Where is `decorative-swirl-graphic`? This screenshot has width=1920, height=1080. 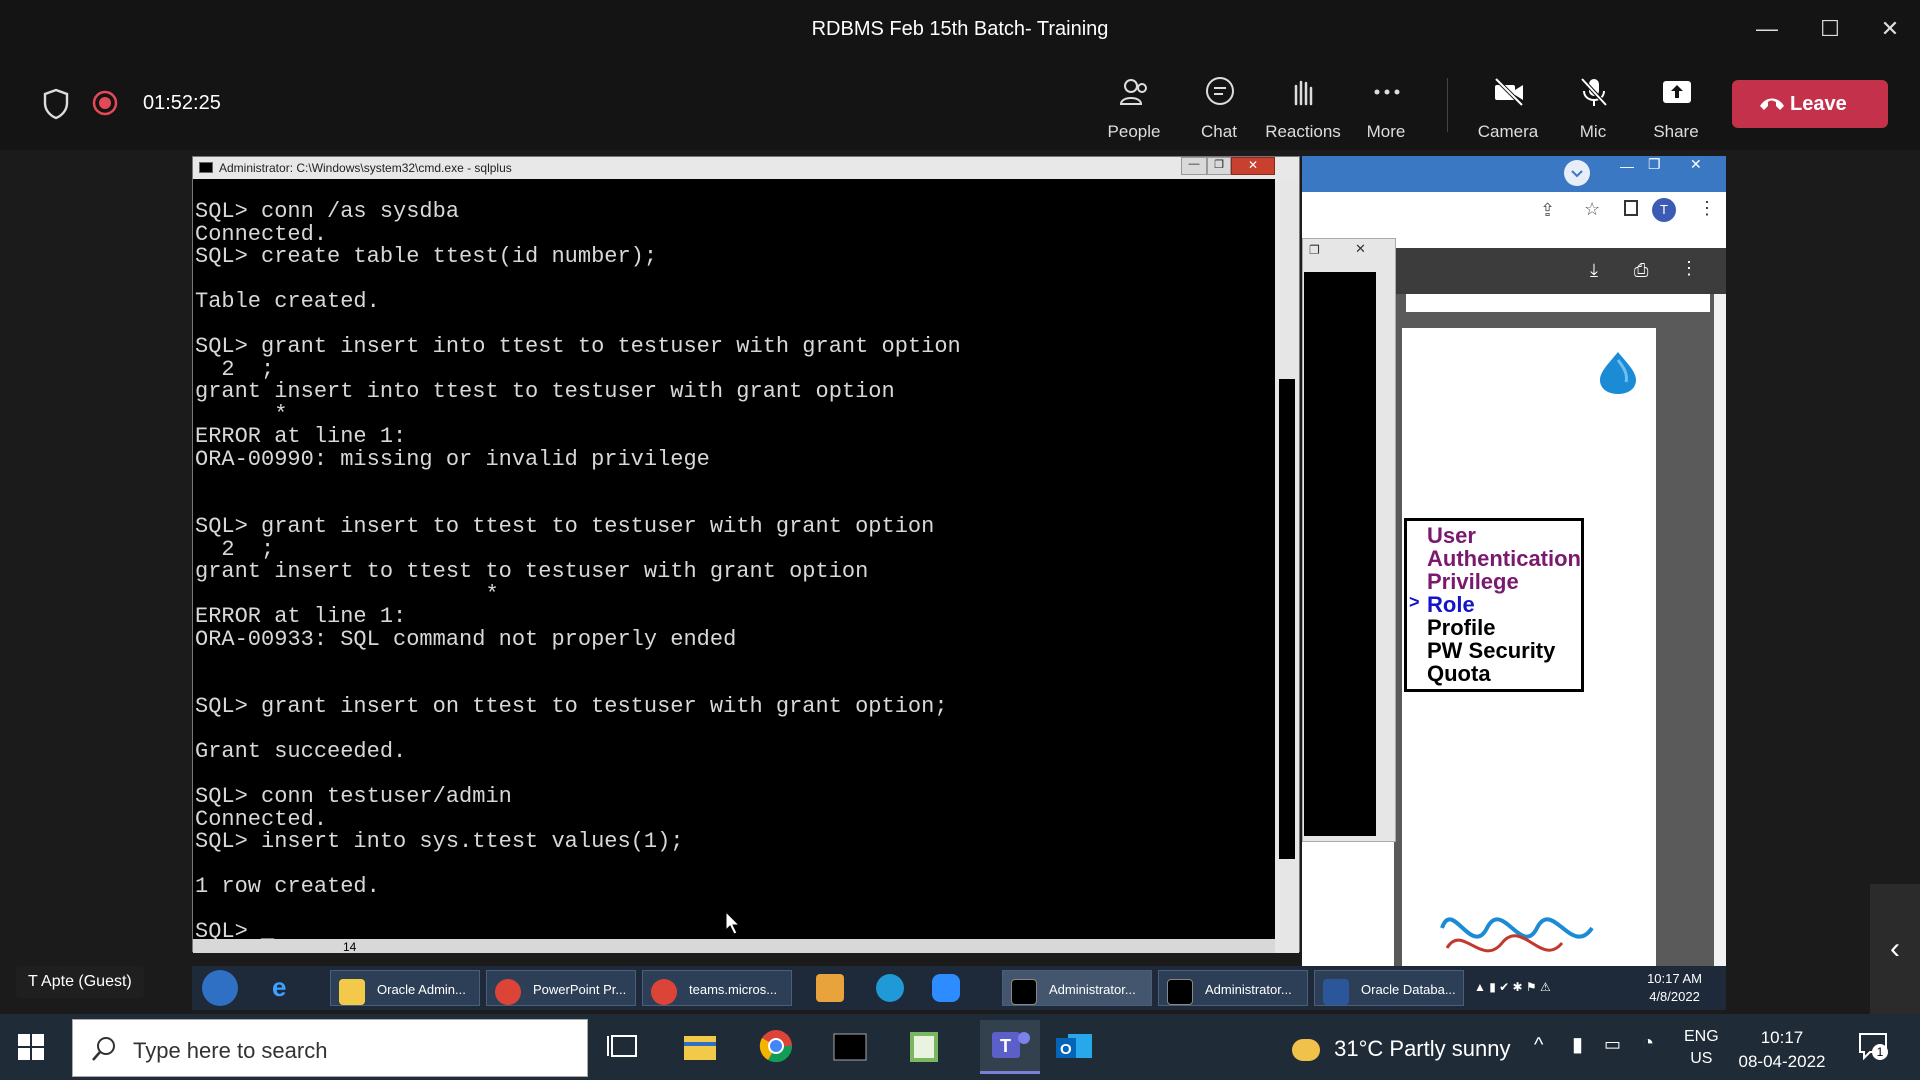 decorative-swirl-graphic is located at coordinates (1517, 930).